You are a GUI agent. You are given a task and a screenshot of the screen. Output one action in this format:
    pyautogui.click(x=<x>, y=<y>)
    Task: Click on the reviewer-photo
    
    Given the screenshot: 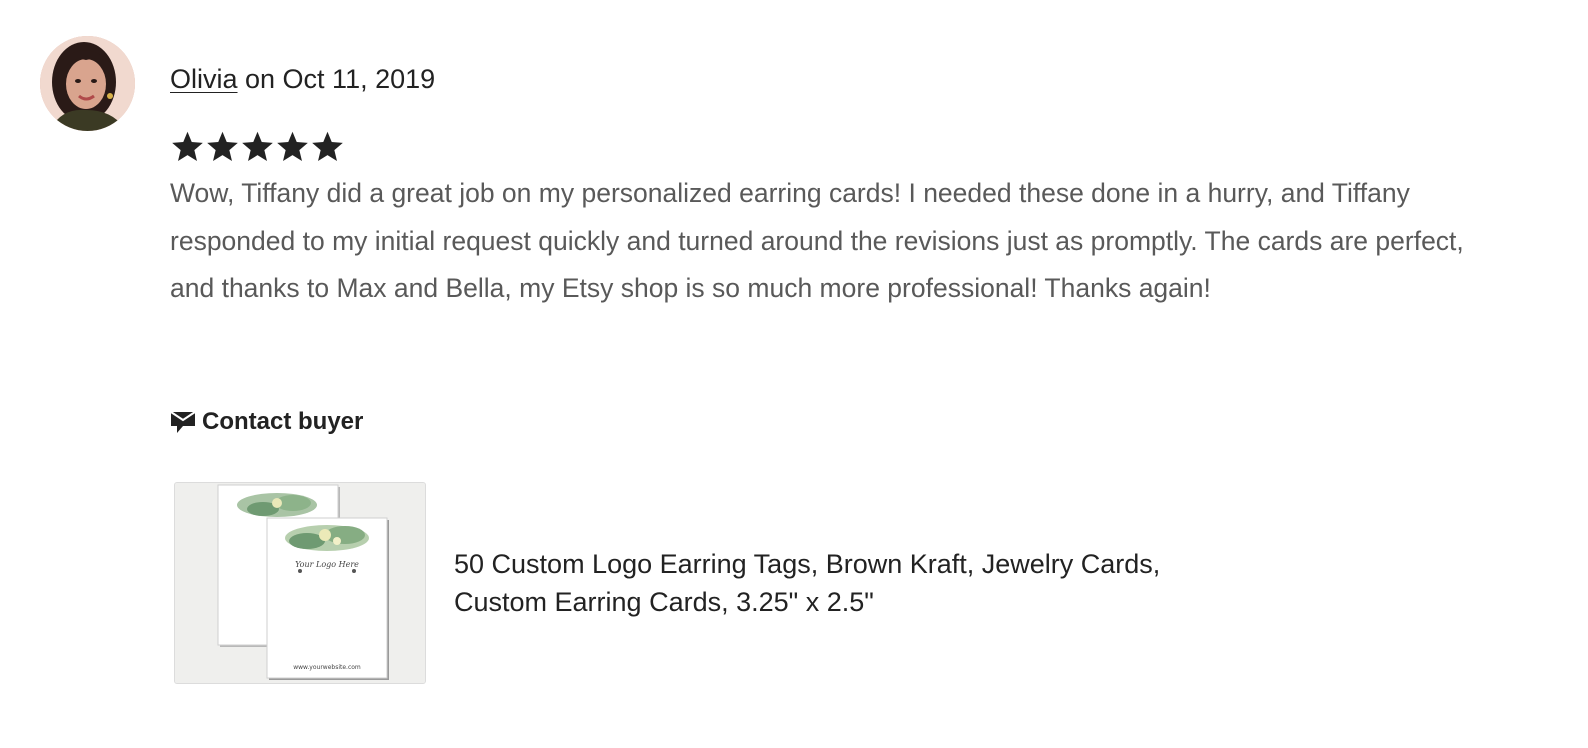 What is the action you would take?
    pyautogui.click(x=87, y=83)
    